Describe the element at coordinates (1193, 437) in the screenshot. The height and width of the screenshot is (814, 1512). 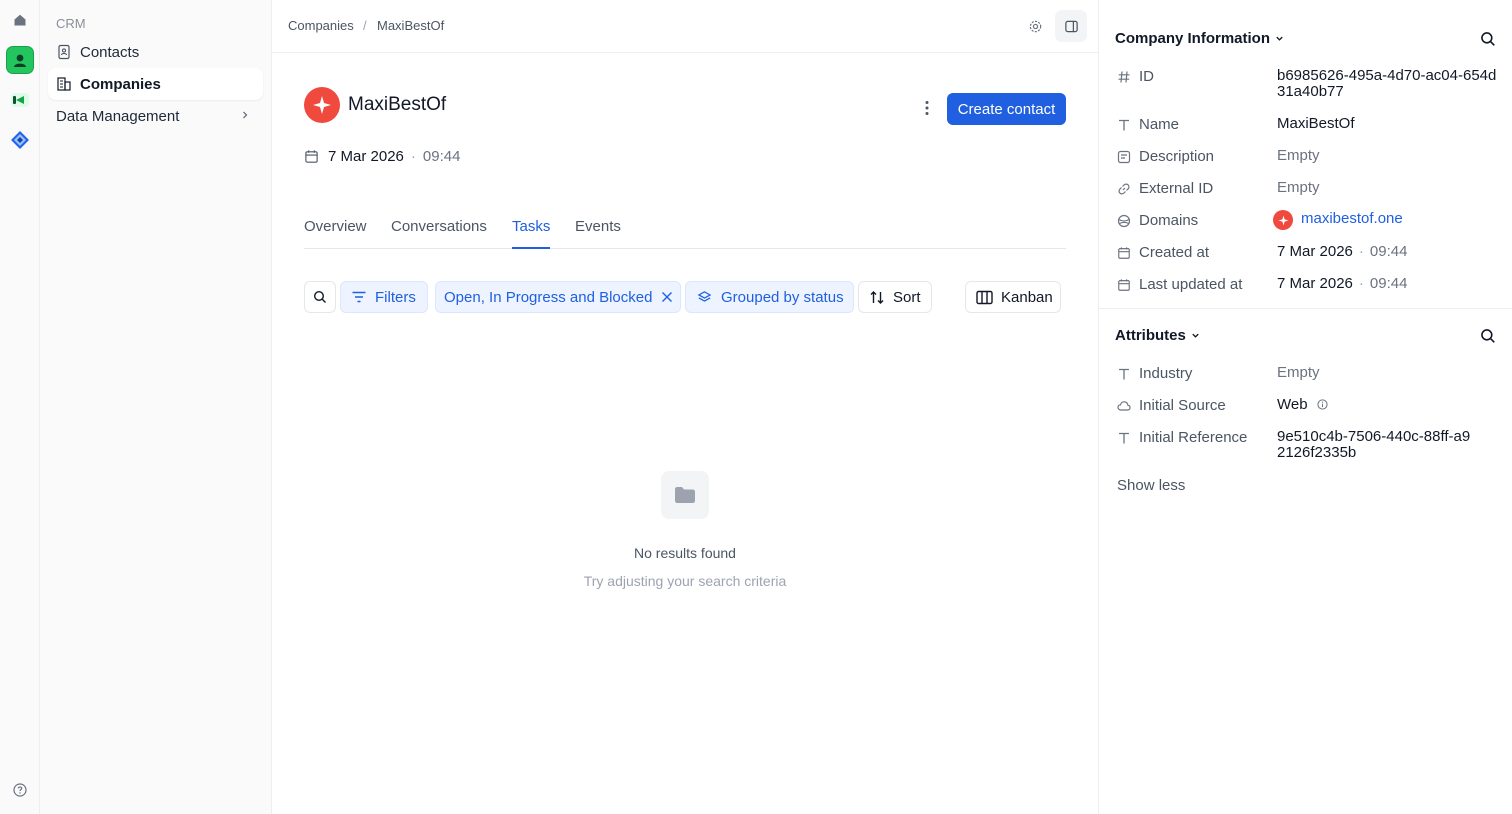
I see `field-label: Initial Reference` at that location.